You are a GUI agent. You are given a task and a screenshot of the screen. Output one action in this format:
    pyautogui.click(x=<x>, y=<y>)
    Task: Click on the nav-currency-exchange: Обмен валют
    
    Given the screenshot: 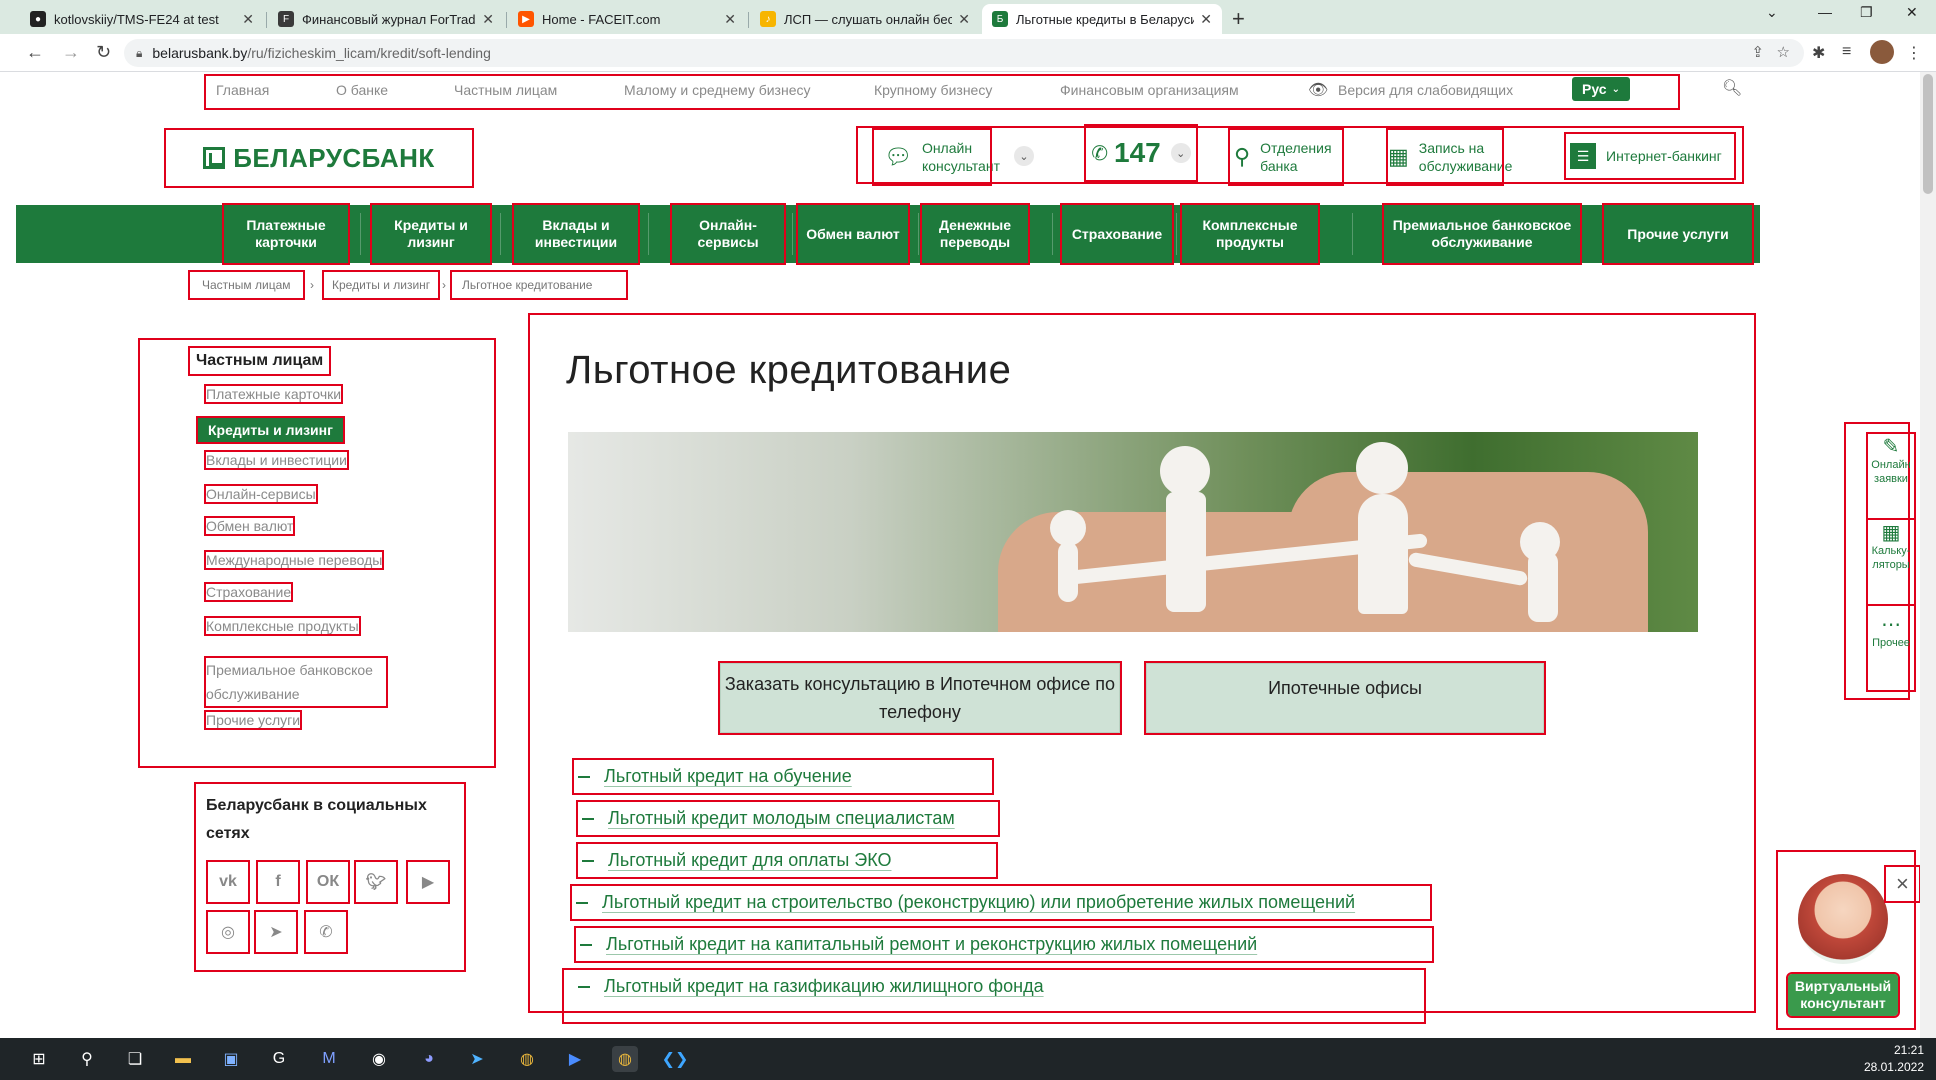 What is the action you would take?
    pyautogui.click(x=853, y=234)
    